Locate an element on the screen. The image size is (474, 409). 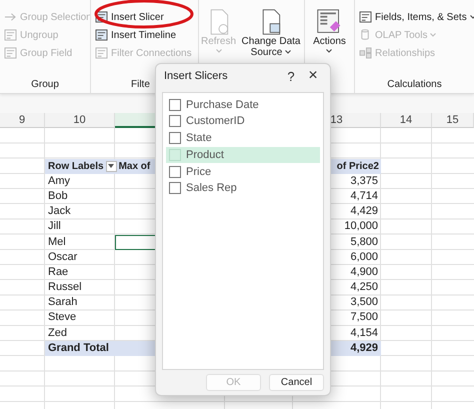
row-label: Oscar is located at coordinates (62, 257).